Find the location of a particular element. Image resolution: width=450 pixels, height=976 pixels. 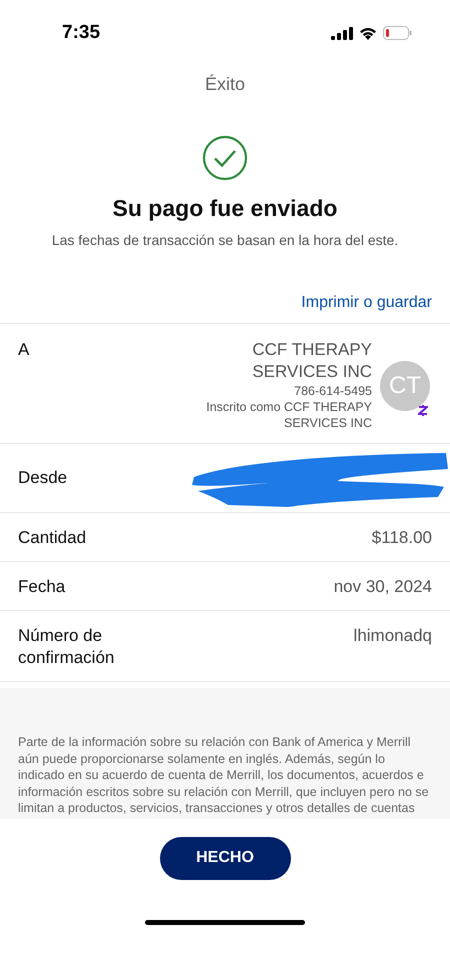

z-logo-icon is located at coordinates (423, 410).